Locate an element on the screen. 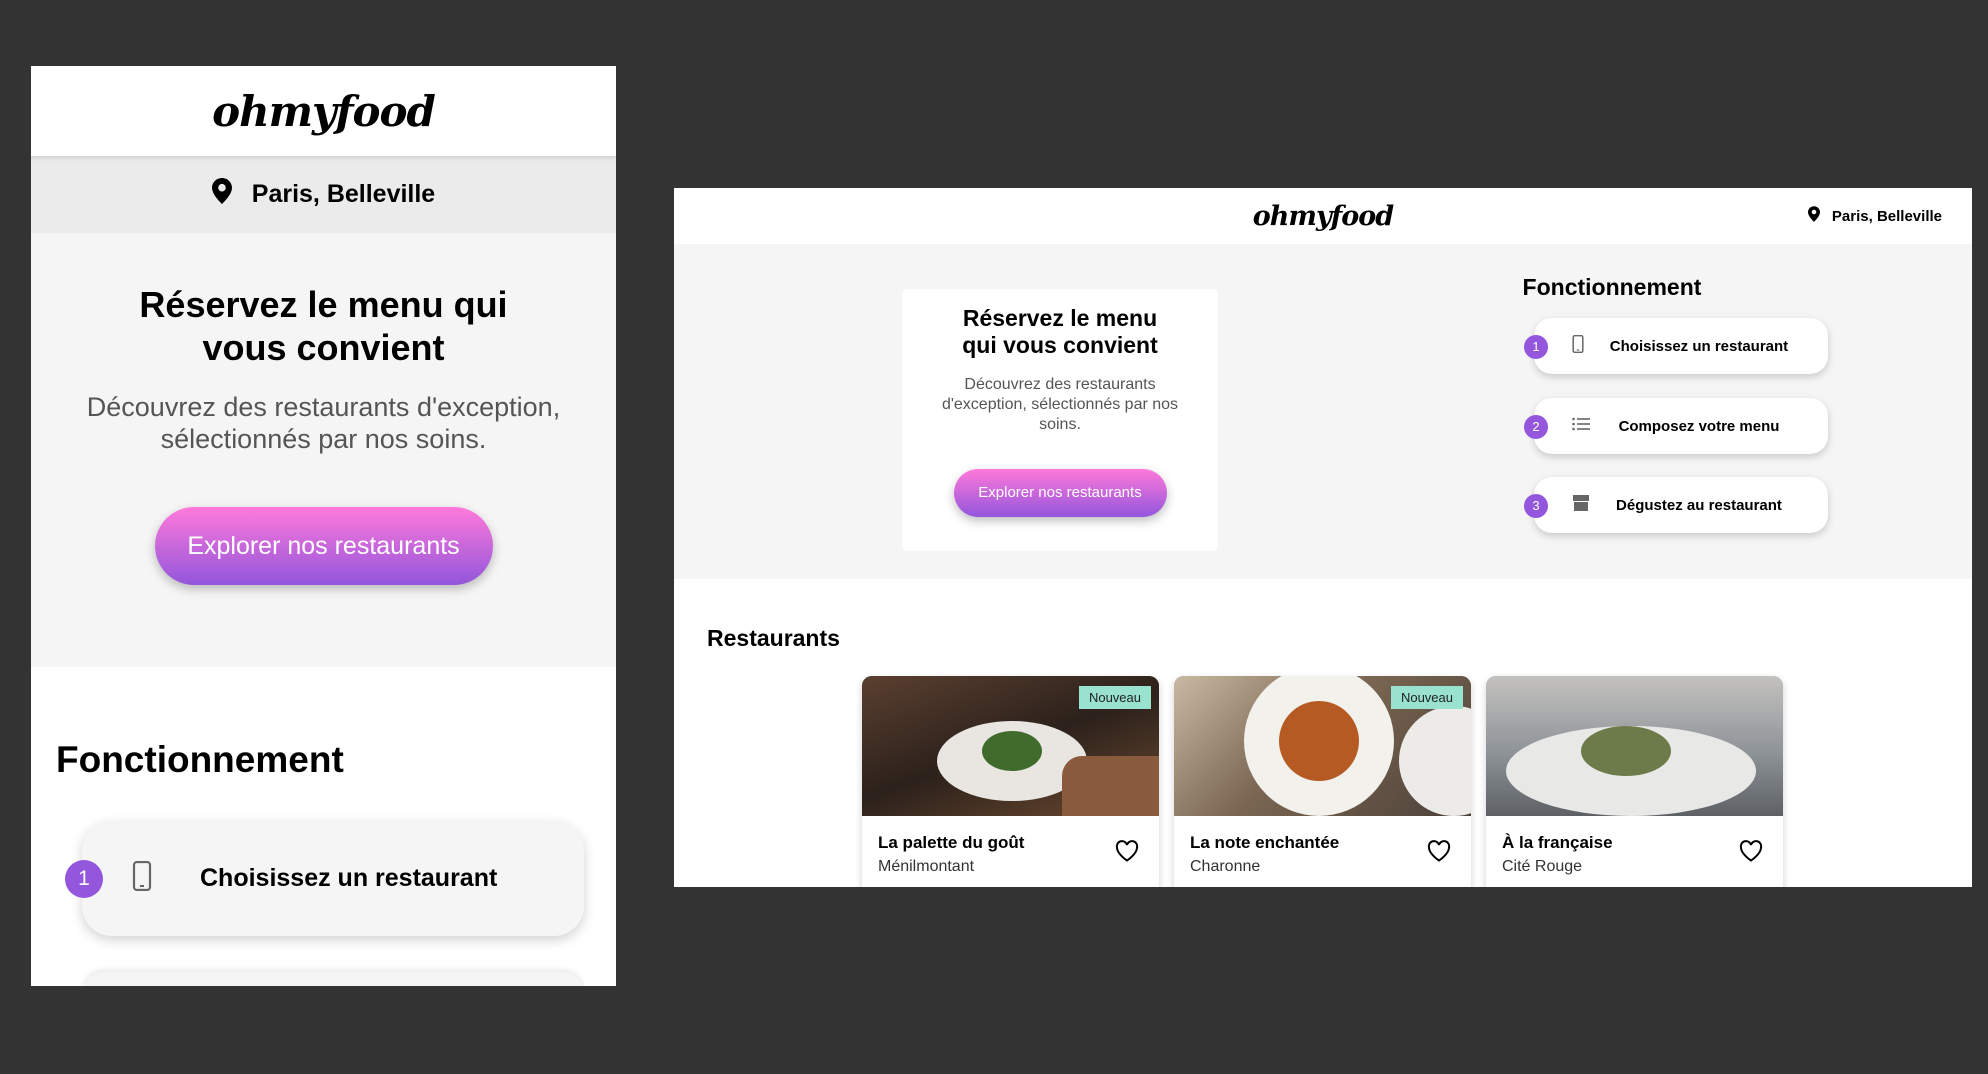  step-number: 2 is located at coordinates (1536, 427).